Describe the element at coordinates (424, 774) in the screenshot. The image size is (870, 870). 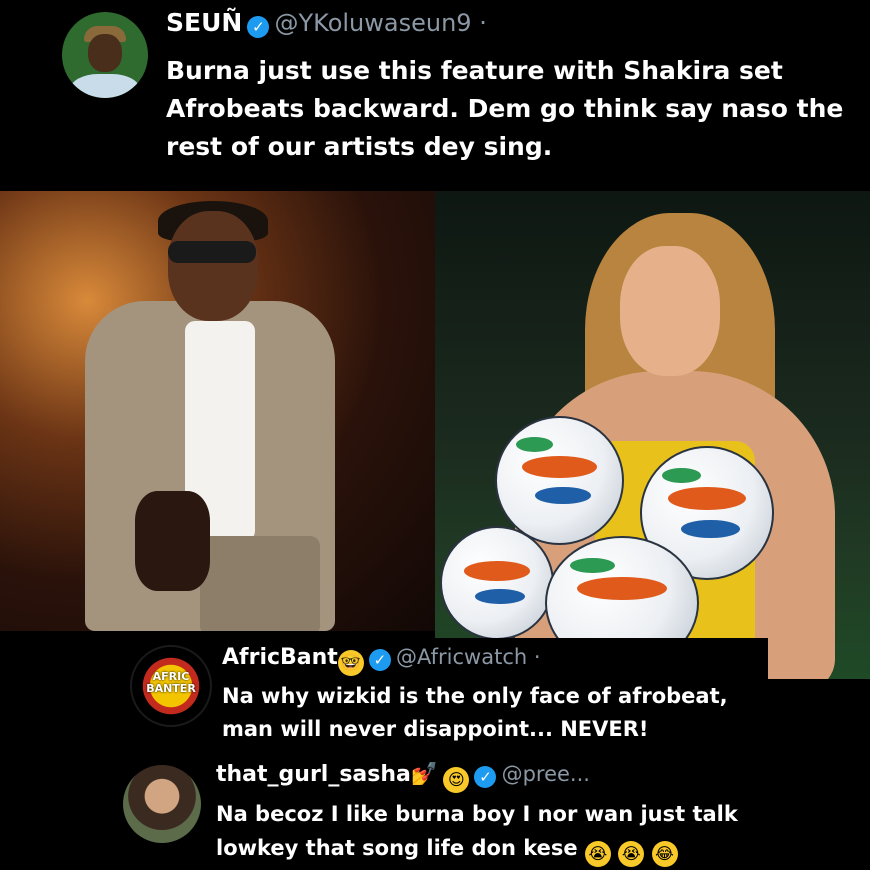
I see `nail-polish-icon: 💅` at that location.